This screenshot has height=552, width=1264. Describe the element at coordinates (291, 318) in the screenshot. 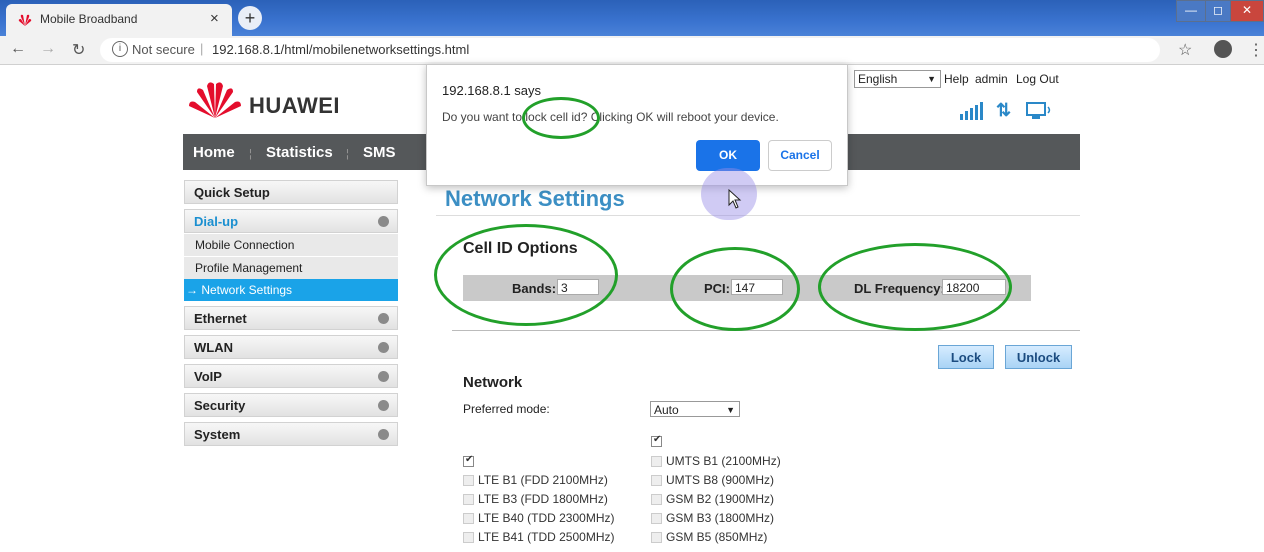

I see `sidebar-ethernet: Ethernet` at that location.